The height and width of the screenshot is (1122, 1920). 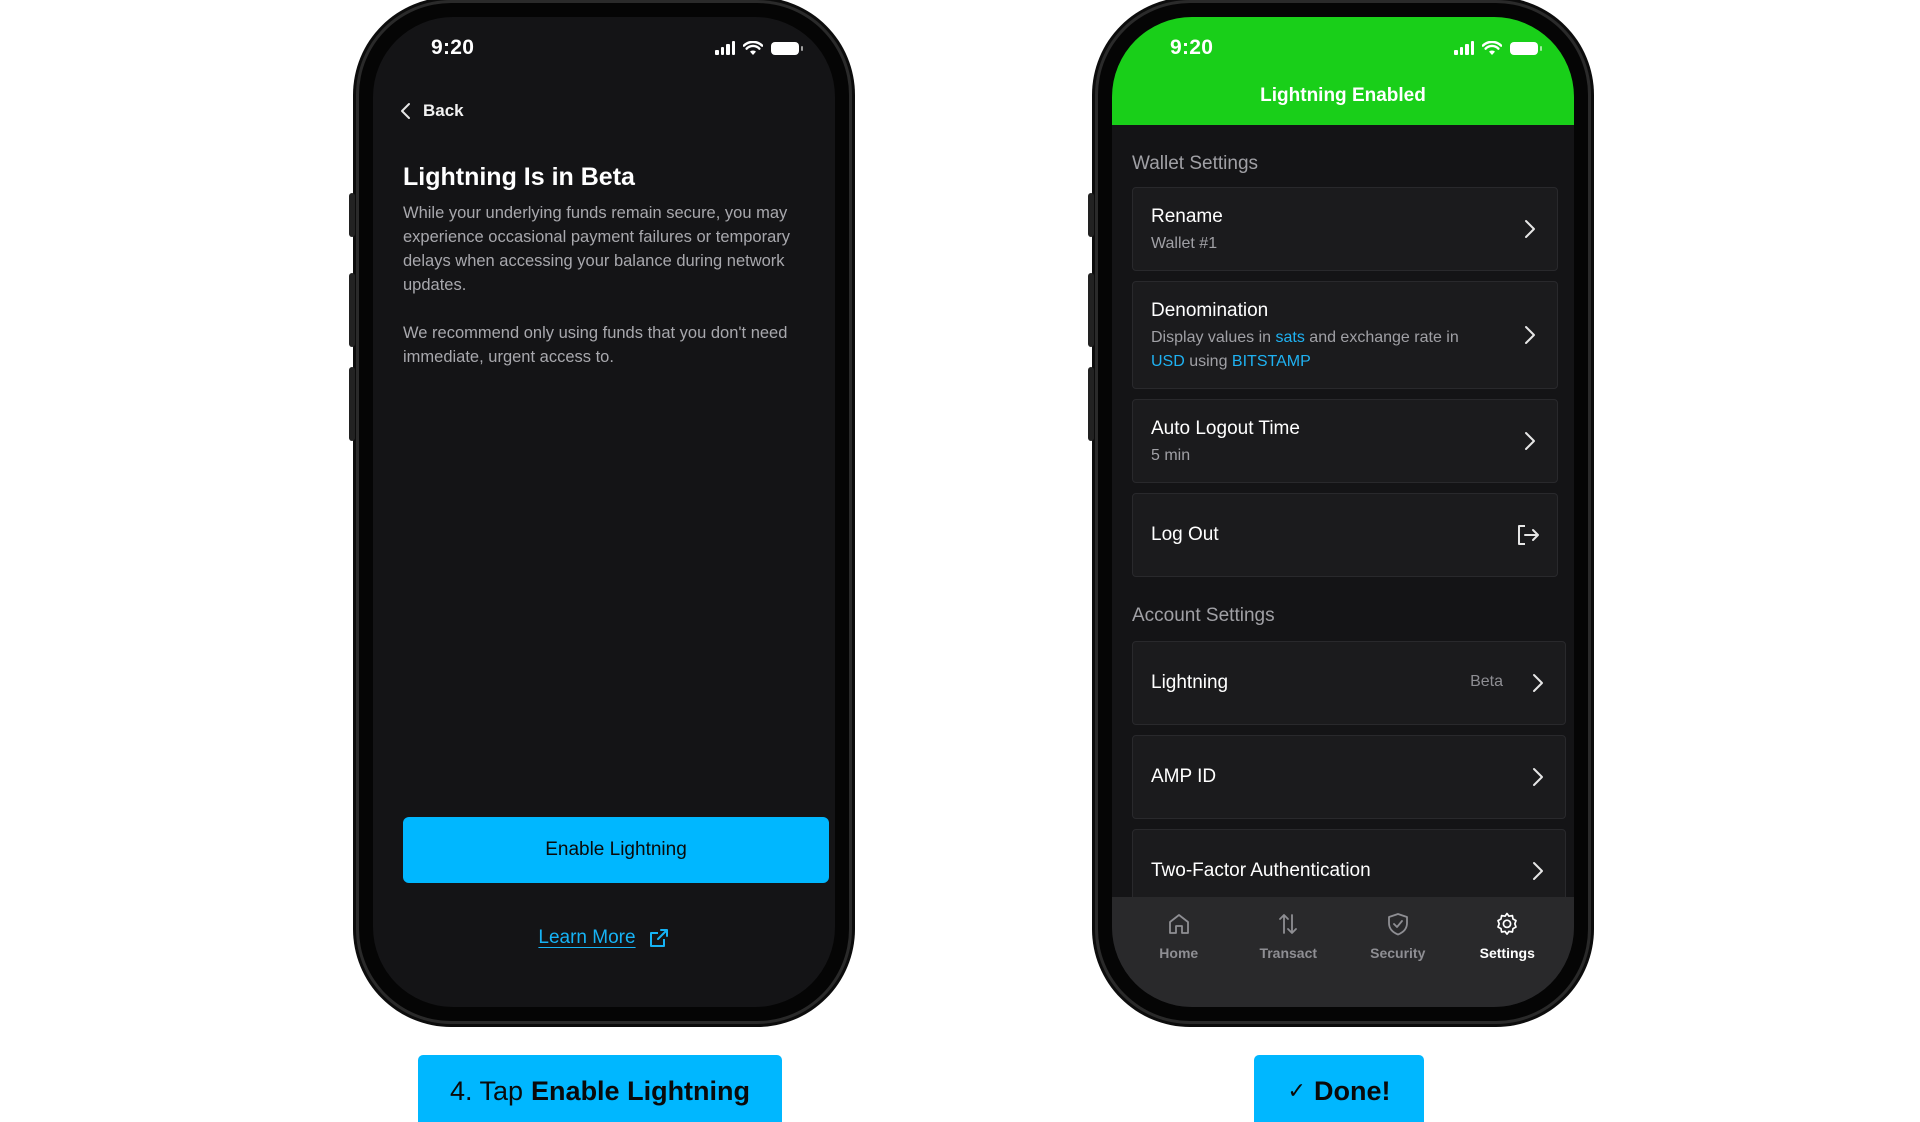 What do you see at coordinates (1352, 1090) in the screenshot?
I see `done-caption-label: Done!` at bounding box center [1352, 1090].